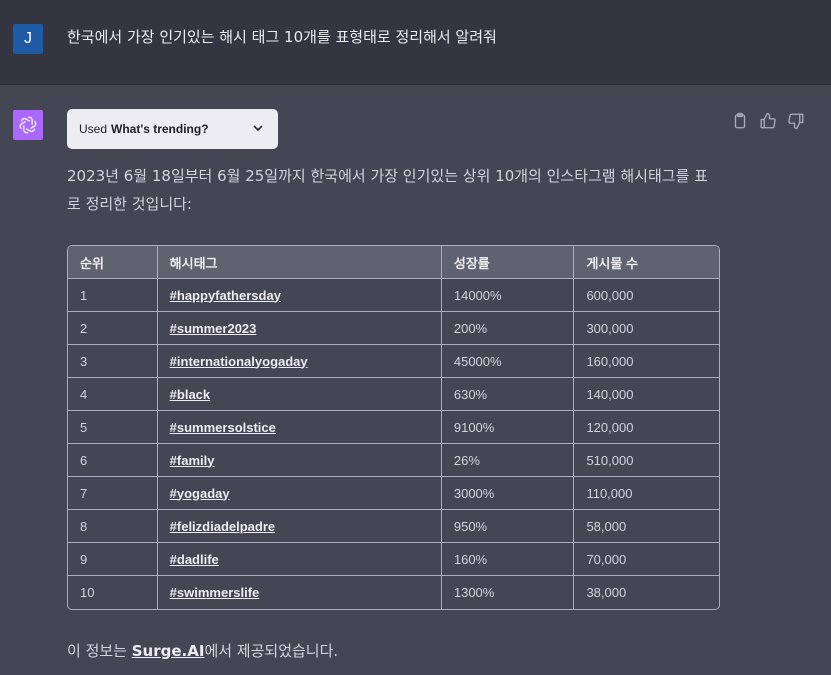  I want to click on table-row: 6 #family 26% 510,000, so click(393, 460).